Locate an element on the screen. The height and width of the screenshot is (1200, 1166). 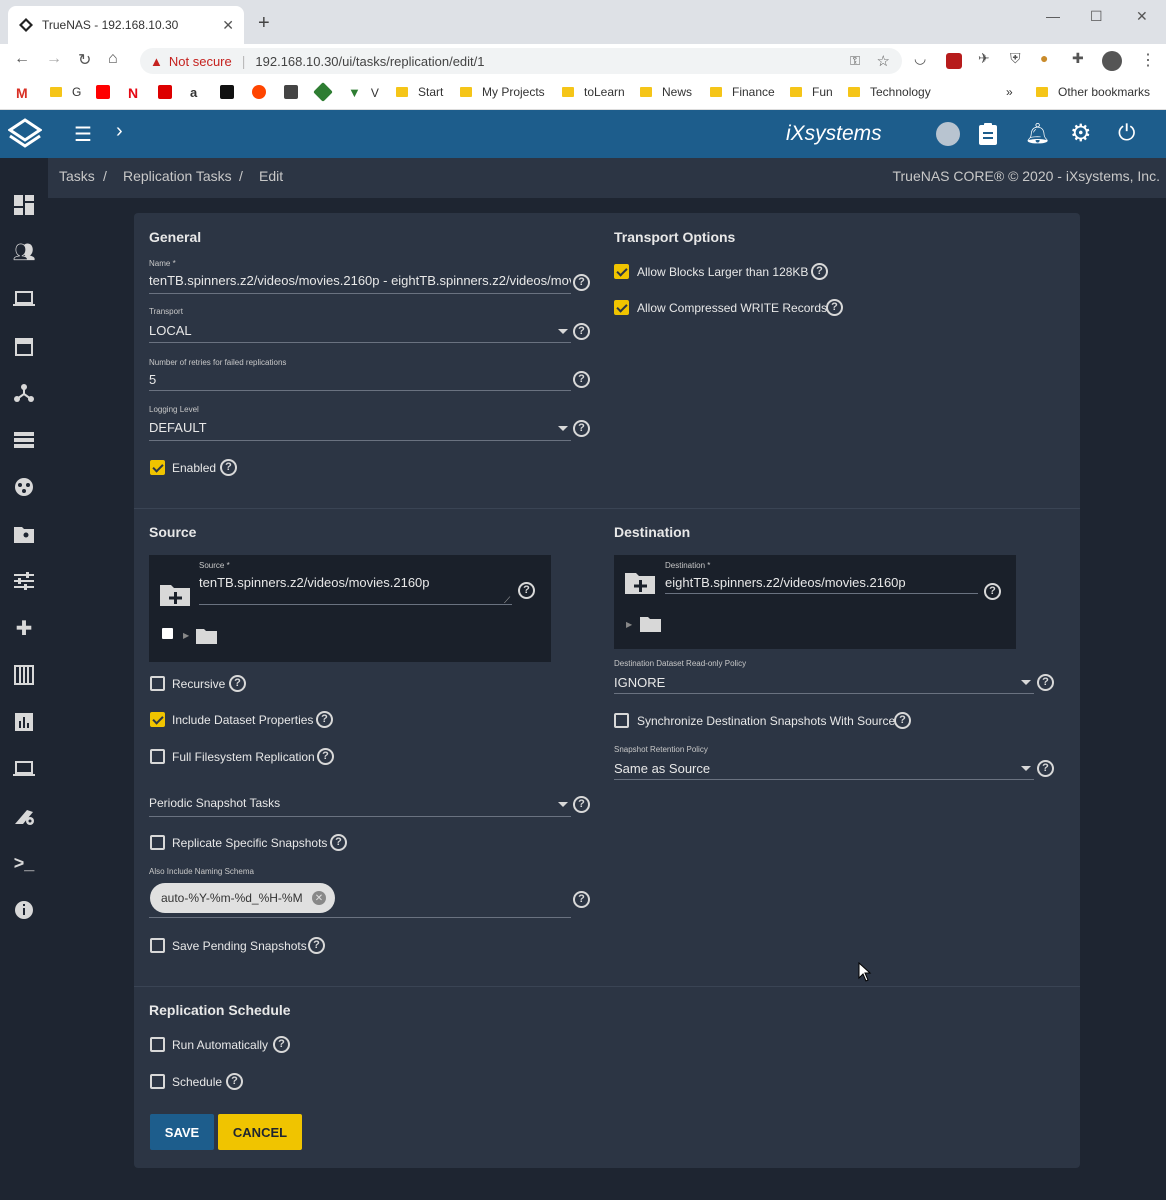
gmail-icon: M is located at coordinates (22, 93).